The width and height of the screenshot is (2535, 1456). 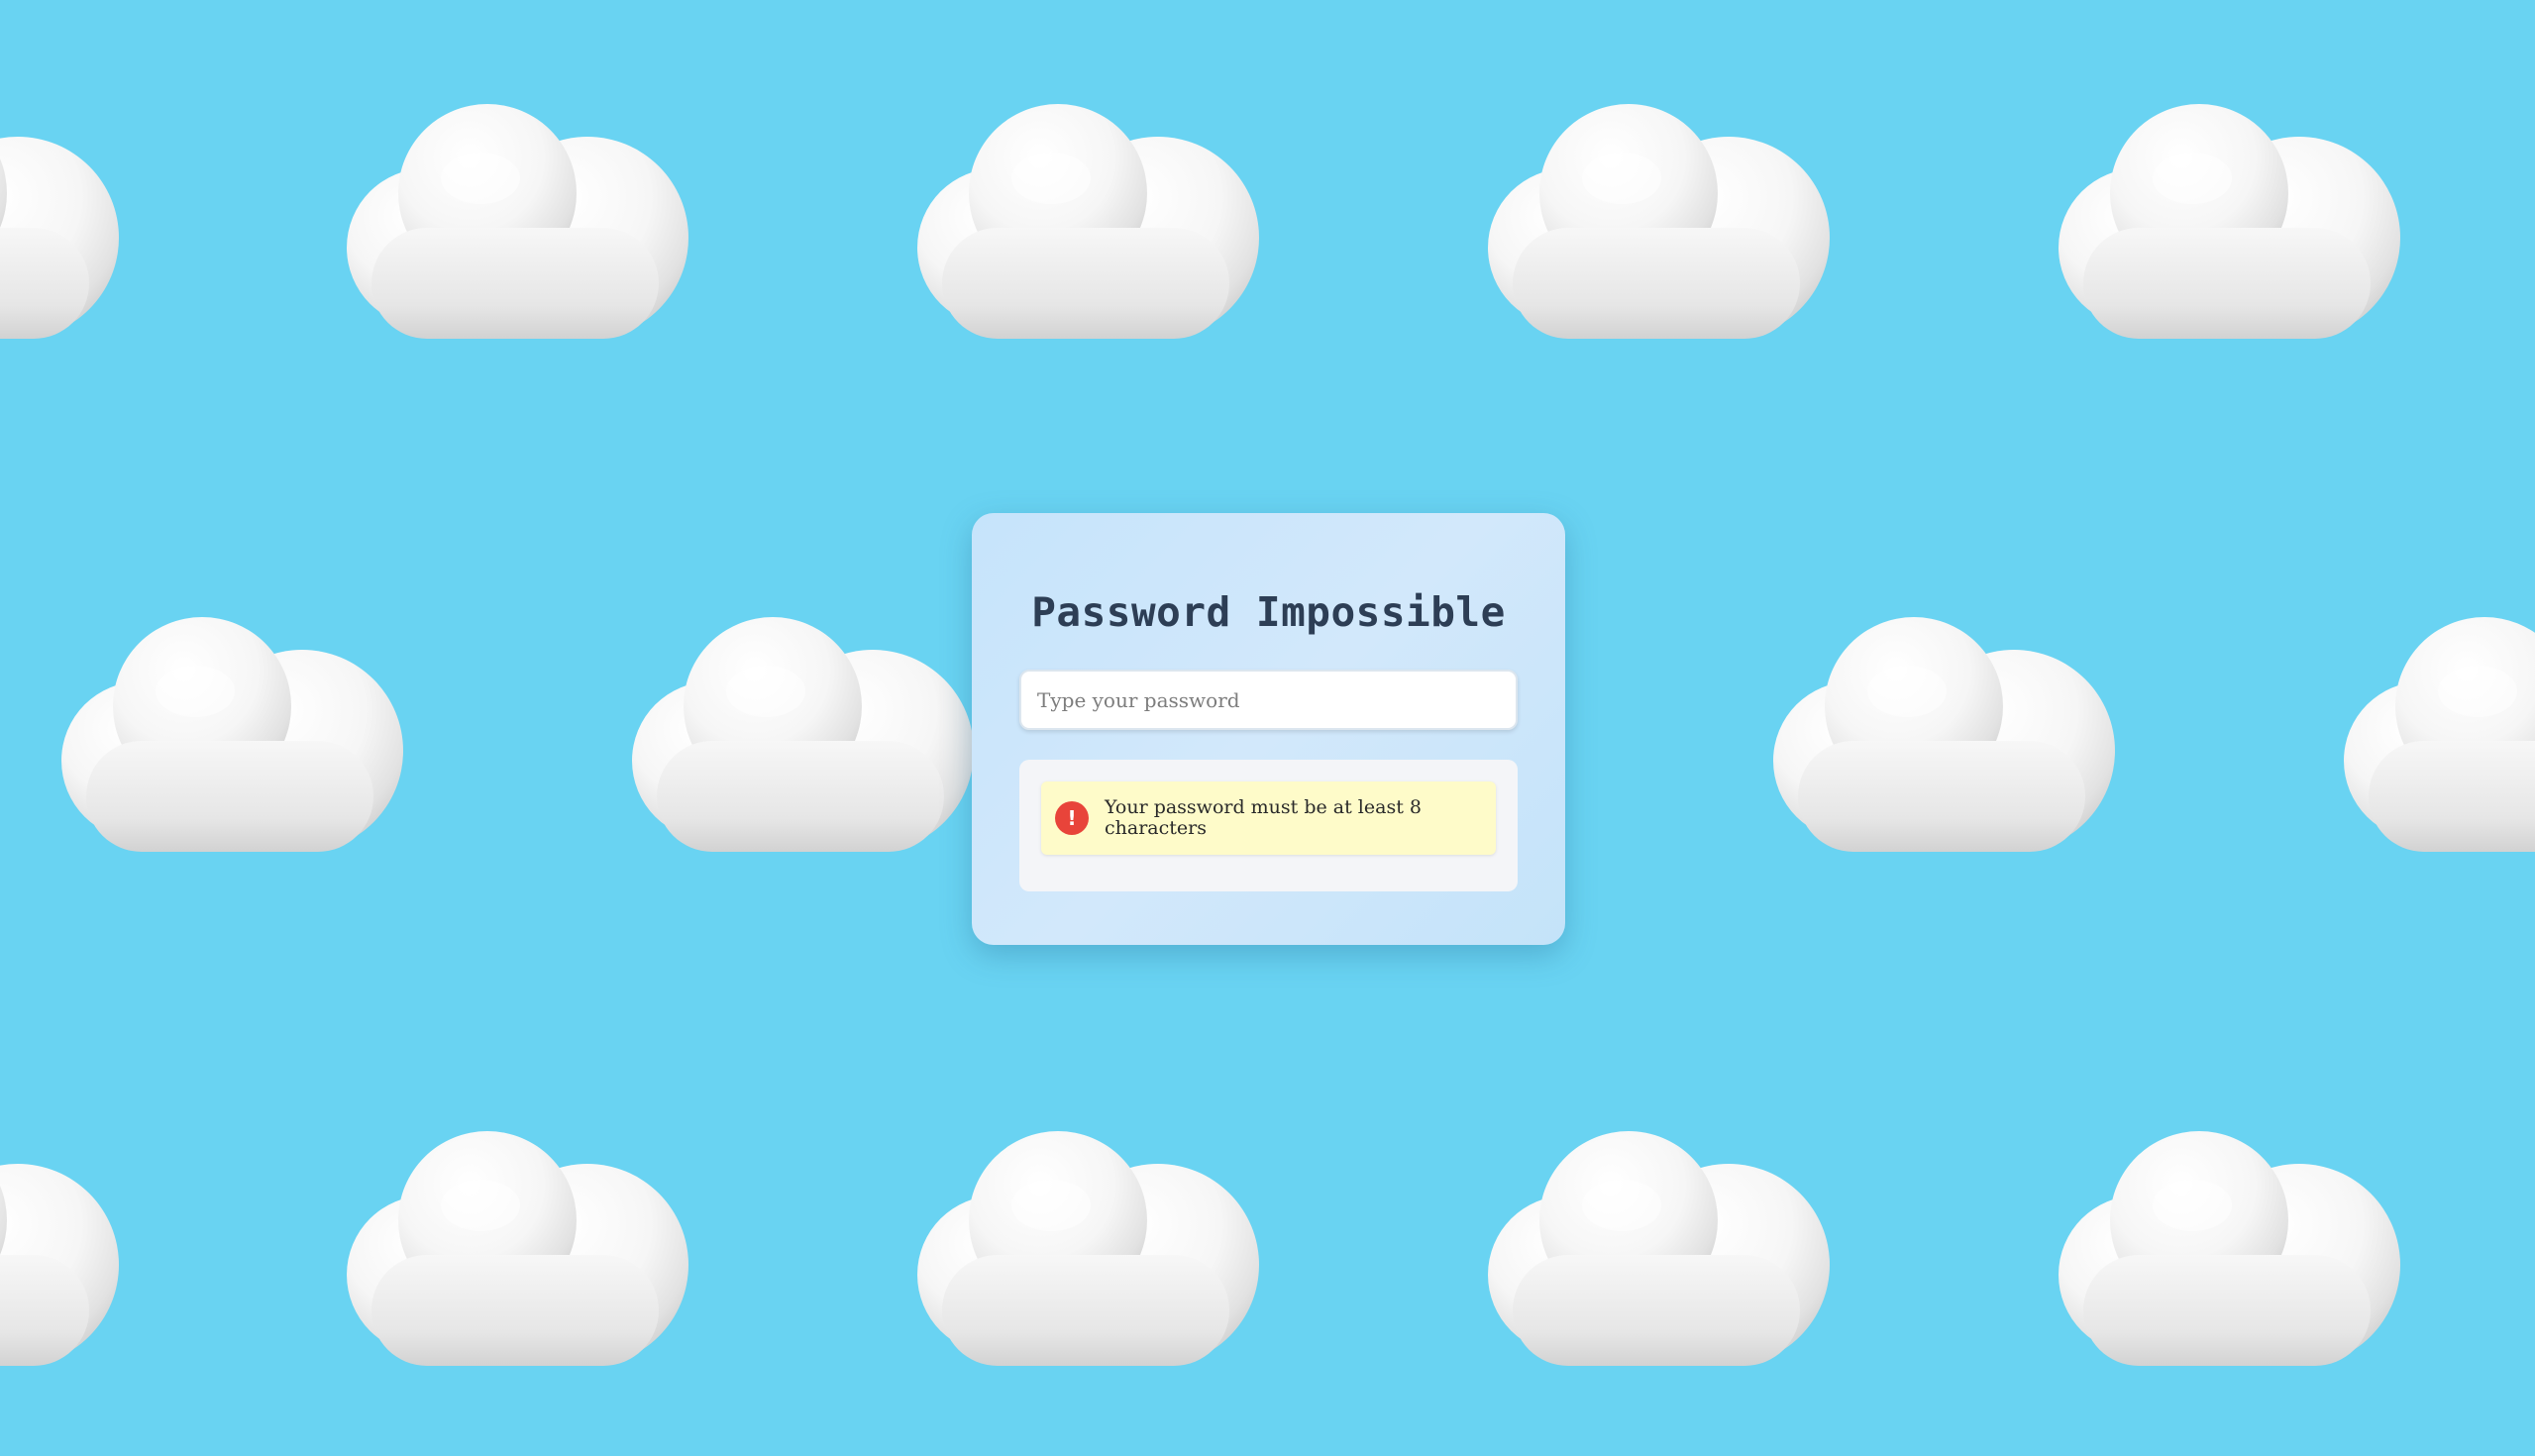 What do you see at coordinates (1072, 818) in the screenshot?
I see `exclamation-icon: !` at bounding box center [1072, 818].